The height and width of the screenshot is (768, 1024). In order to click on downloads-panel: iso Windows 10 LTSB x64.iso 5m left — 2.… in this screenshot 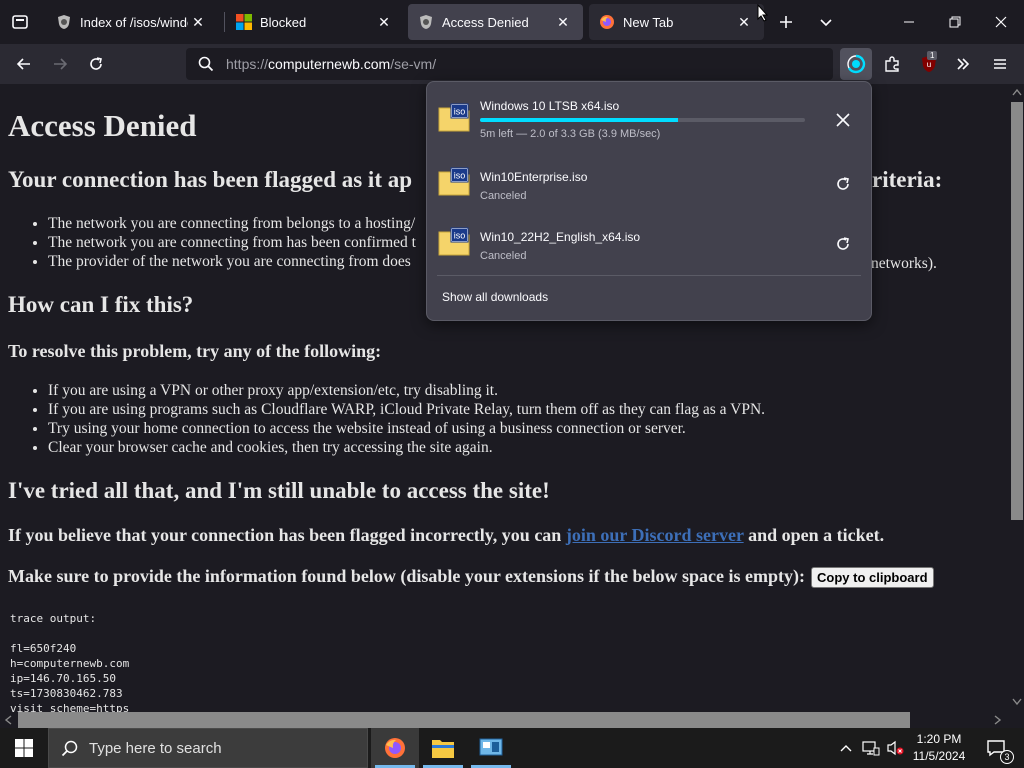, I will do `click(649, 201)`.